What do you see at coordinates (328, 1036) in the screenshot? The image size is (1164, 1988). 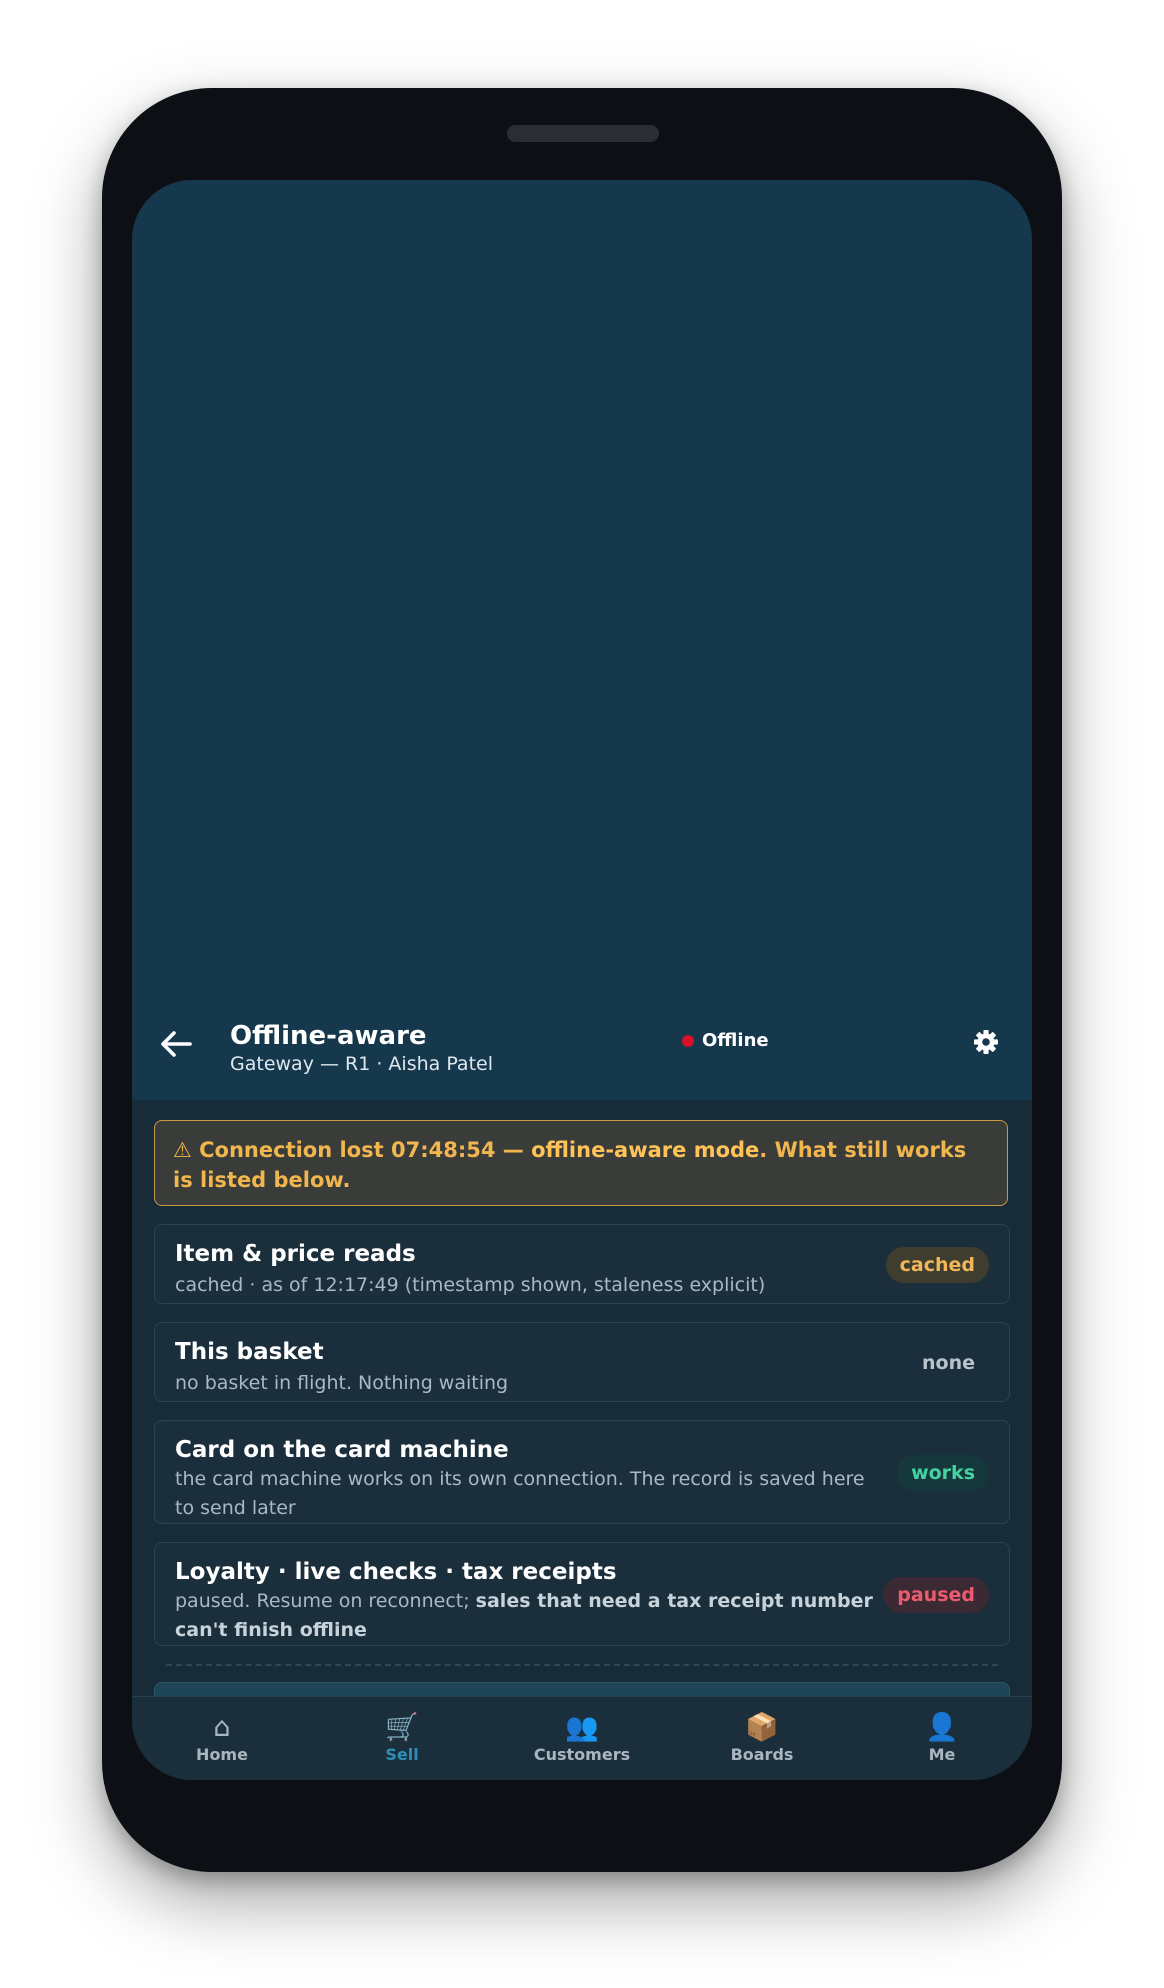 I see `page-title: Offline-aware` at bounding box center [328, 1036].